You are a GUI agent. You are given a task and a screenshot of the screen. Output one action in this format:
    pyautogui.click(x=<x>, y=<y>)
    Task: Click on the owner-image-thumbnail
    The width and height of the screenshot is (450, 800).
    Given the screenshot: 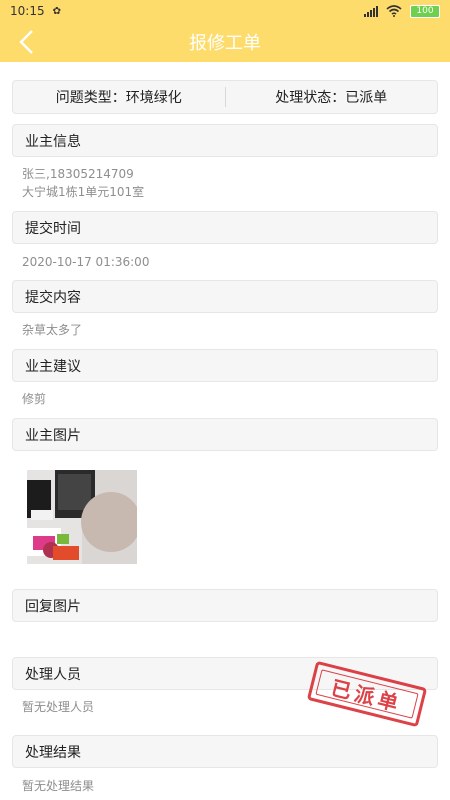 What is the action you would take?
    pyautogui.click(x=82, y=517)
    